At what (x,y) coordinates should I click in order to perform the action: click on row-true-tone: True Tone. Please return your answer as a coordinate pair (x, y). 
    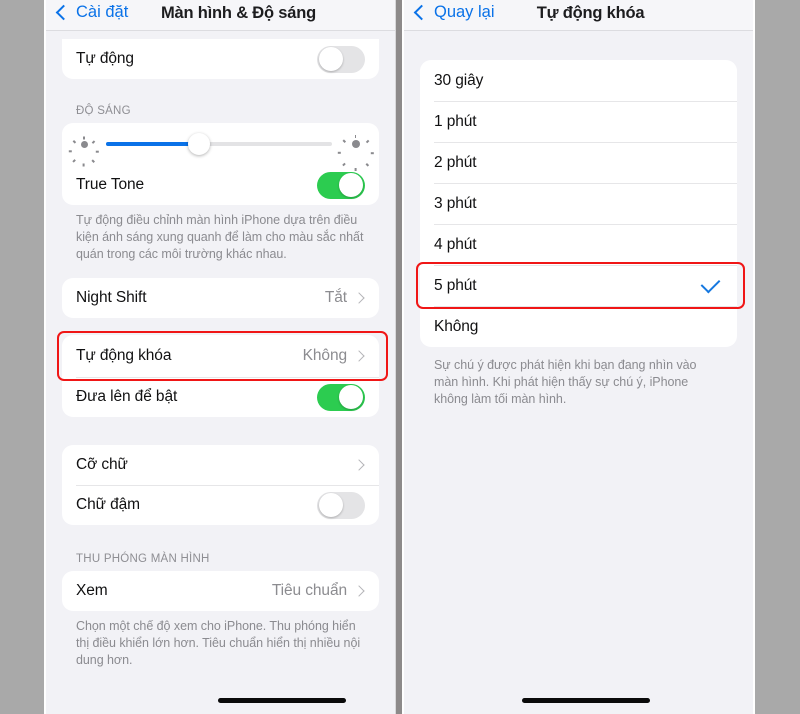
    Looking at the image, I should click on (220, 185).